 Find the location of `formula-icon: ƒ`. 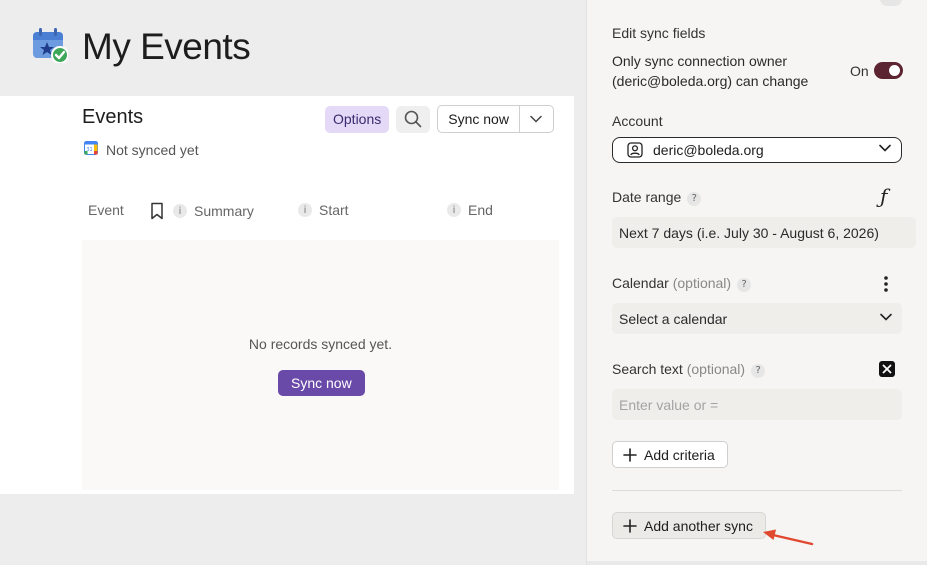

formula-icon: ƒ is located at coordinates (883, 196).